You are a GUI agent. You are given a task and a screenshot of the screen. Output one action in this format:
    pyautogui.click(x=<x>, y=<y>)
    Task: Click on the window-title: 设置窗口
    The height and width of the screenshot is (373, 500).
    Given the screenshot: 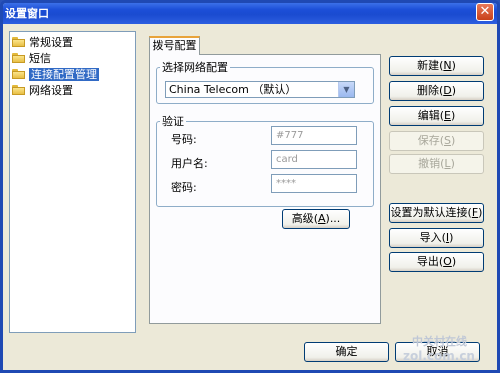 What is the action you would take?
    pyautogui.click(x=27, y=13)
    